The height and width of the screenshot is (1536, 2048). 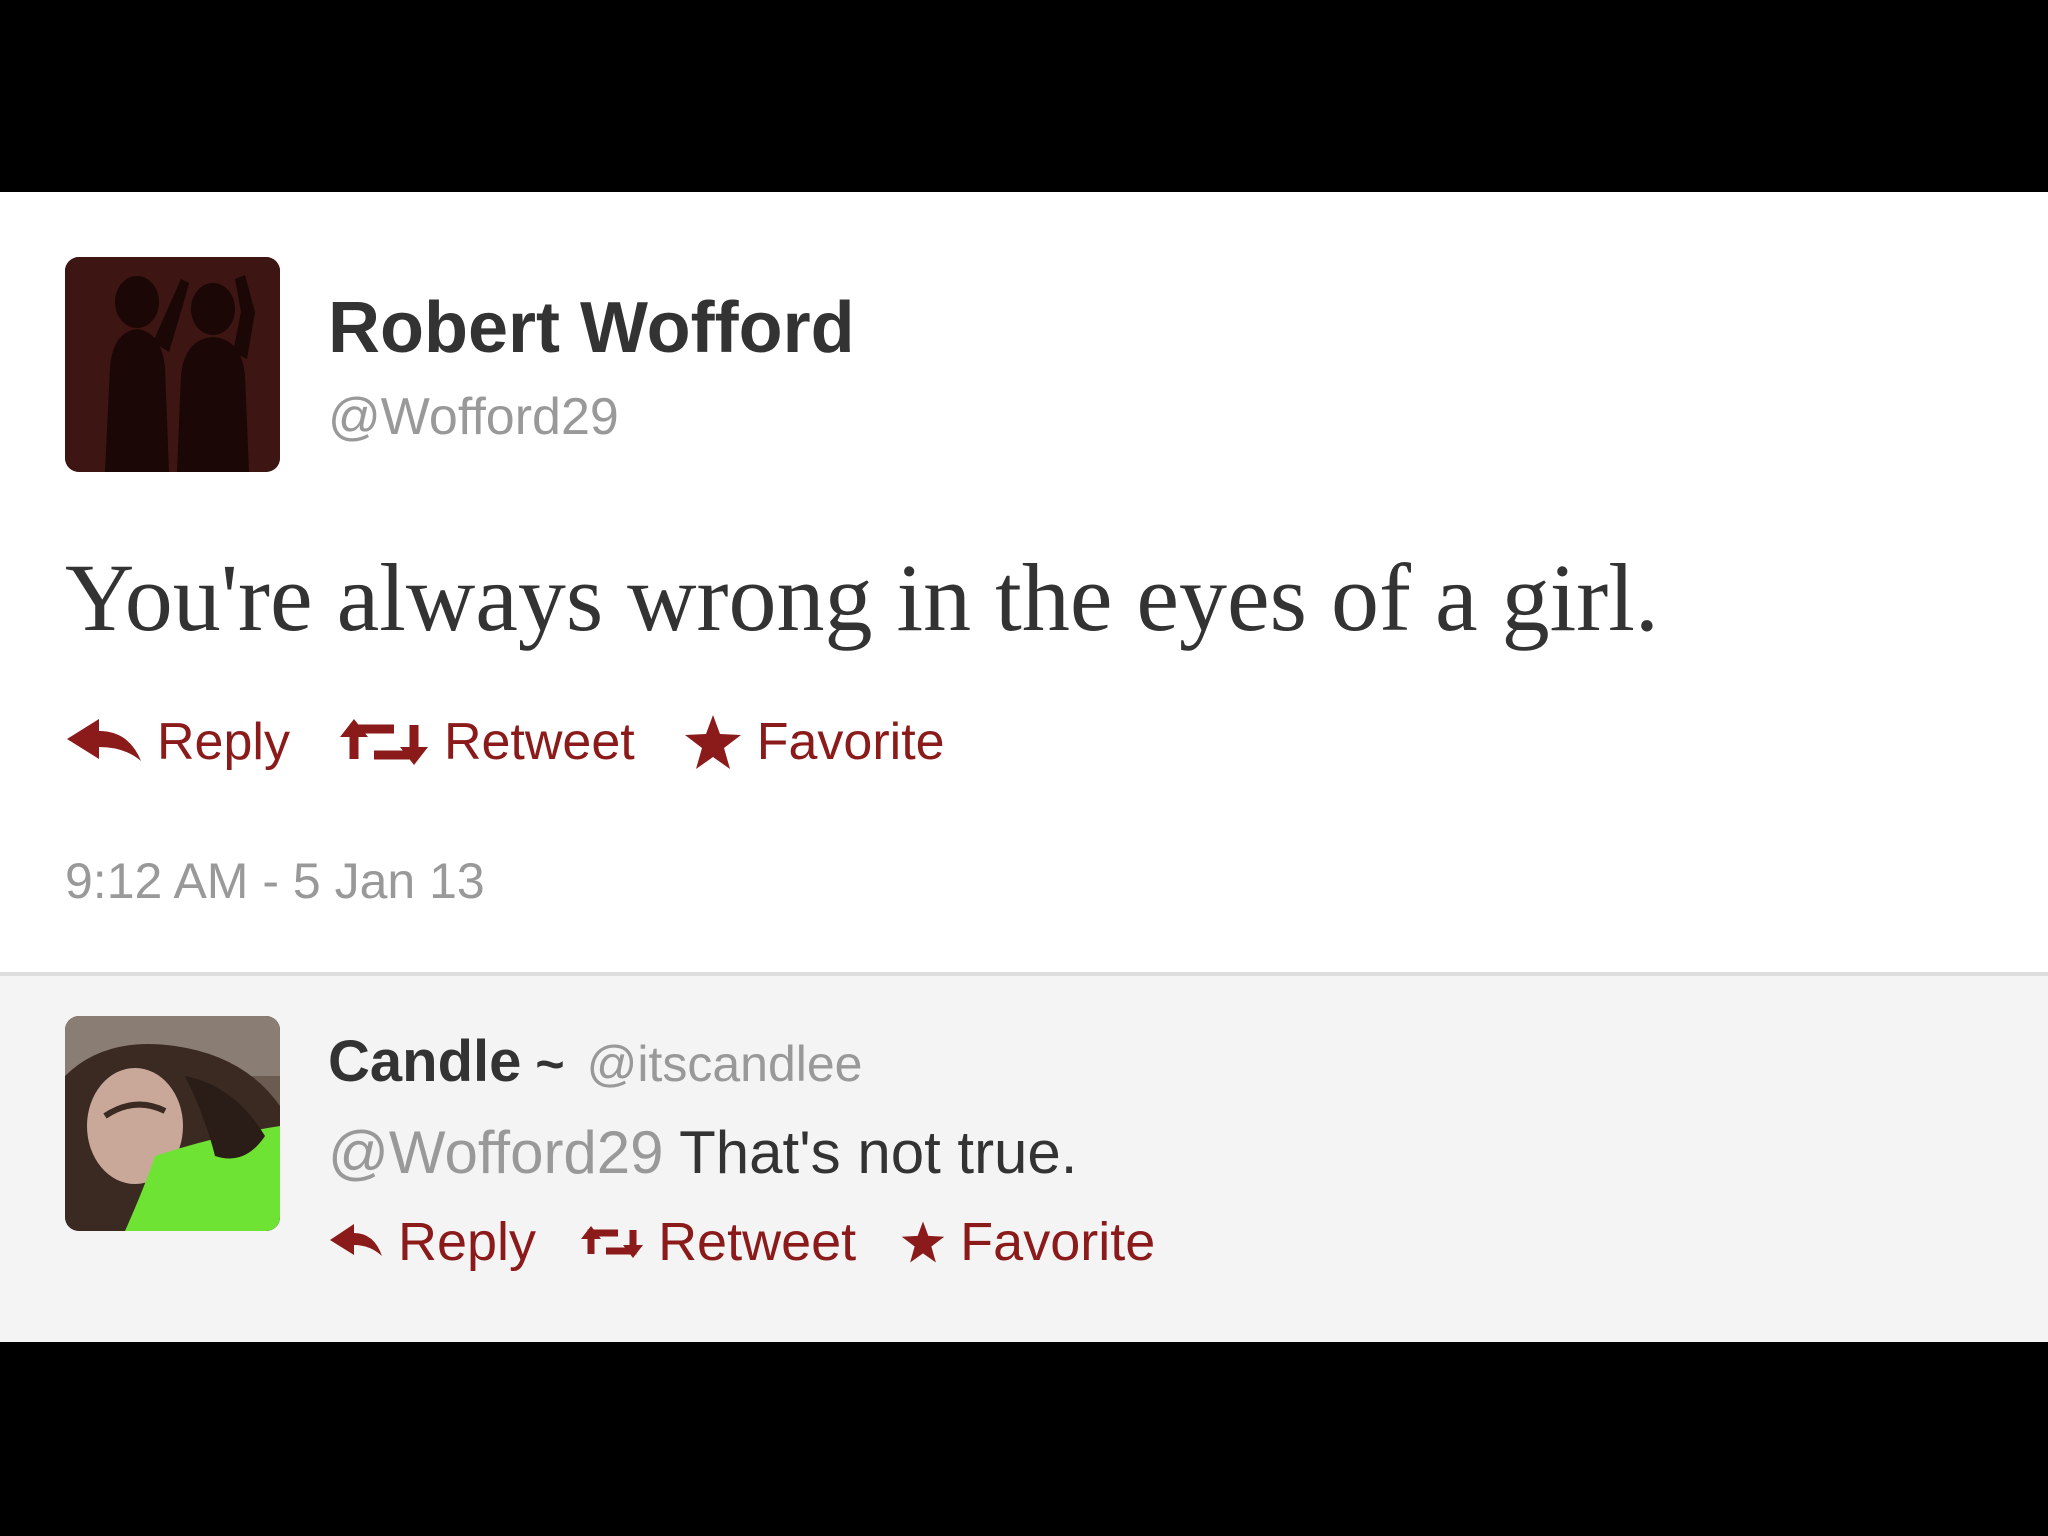 I want to click on tweet-text: @Wofford29 That's not true., so click(x=702, y=1152).